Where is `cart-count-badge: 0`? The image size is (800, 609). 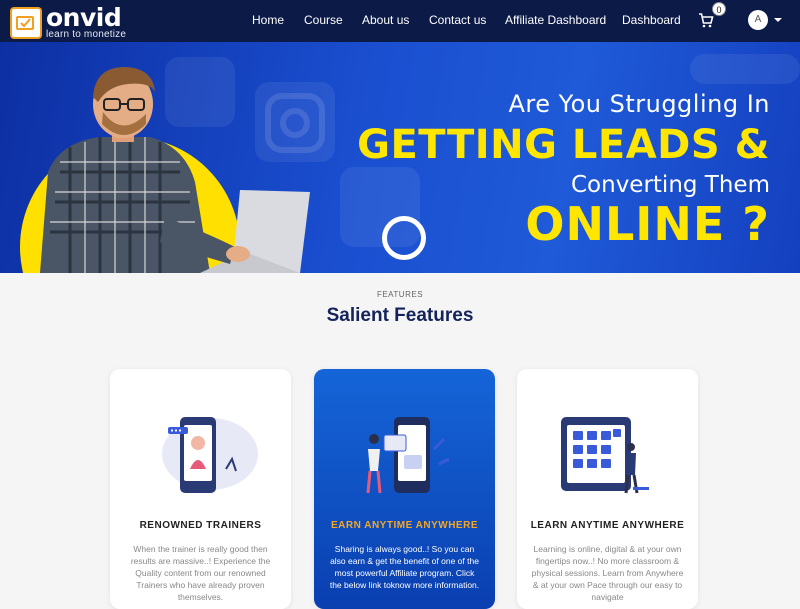
cart-count-badge: 0 is located at coordinates (719, 9).